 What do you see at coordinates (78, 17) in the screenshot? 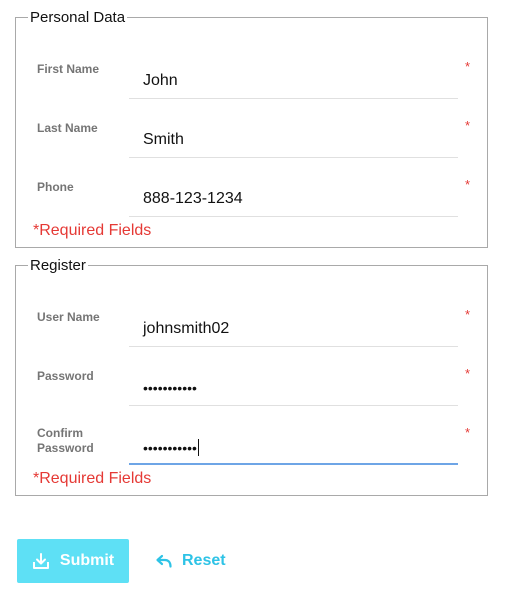
I see `personal-data-legend: Personal Data` at bounding box center [78, 17].